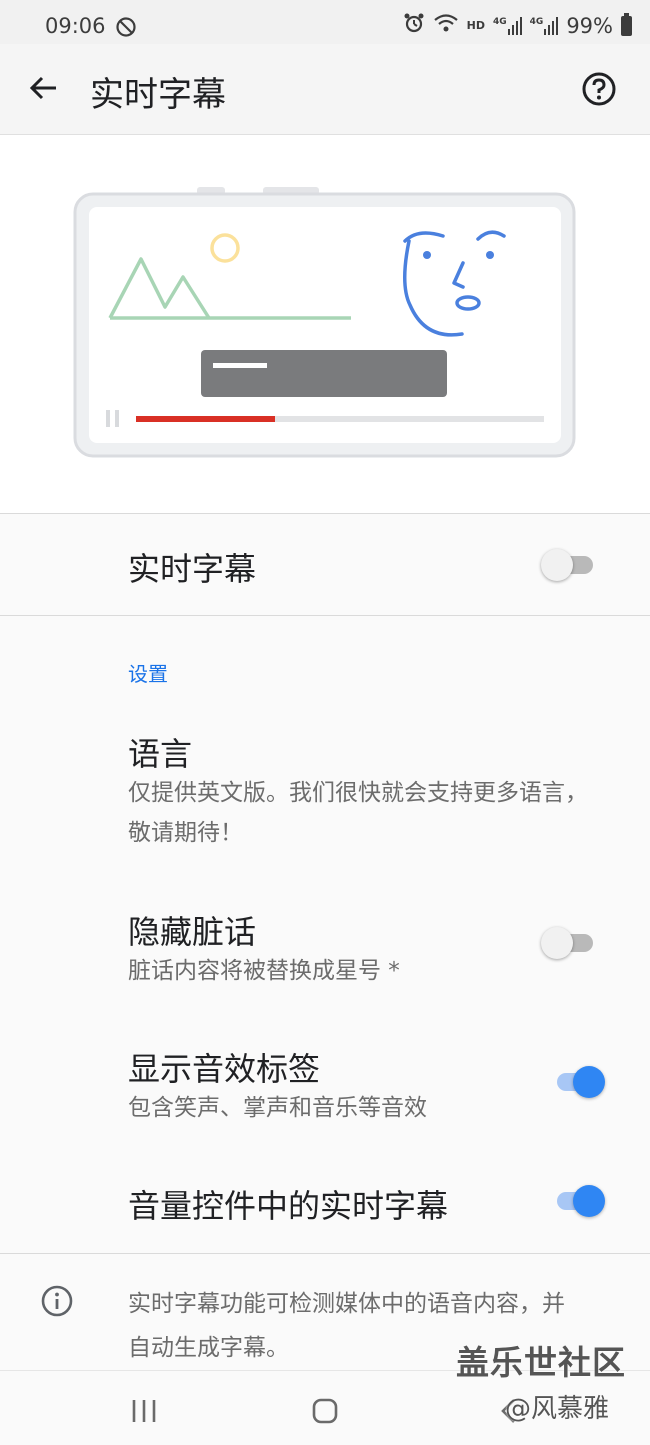 The height and width of the screenshot is (1445, 650). What do you see at coordinates (500, 21) in the screenshot?
I see `signal-label-1: 4G` at bounding box center [500, 21].